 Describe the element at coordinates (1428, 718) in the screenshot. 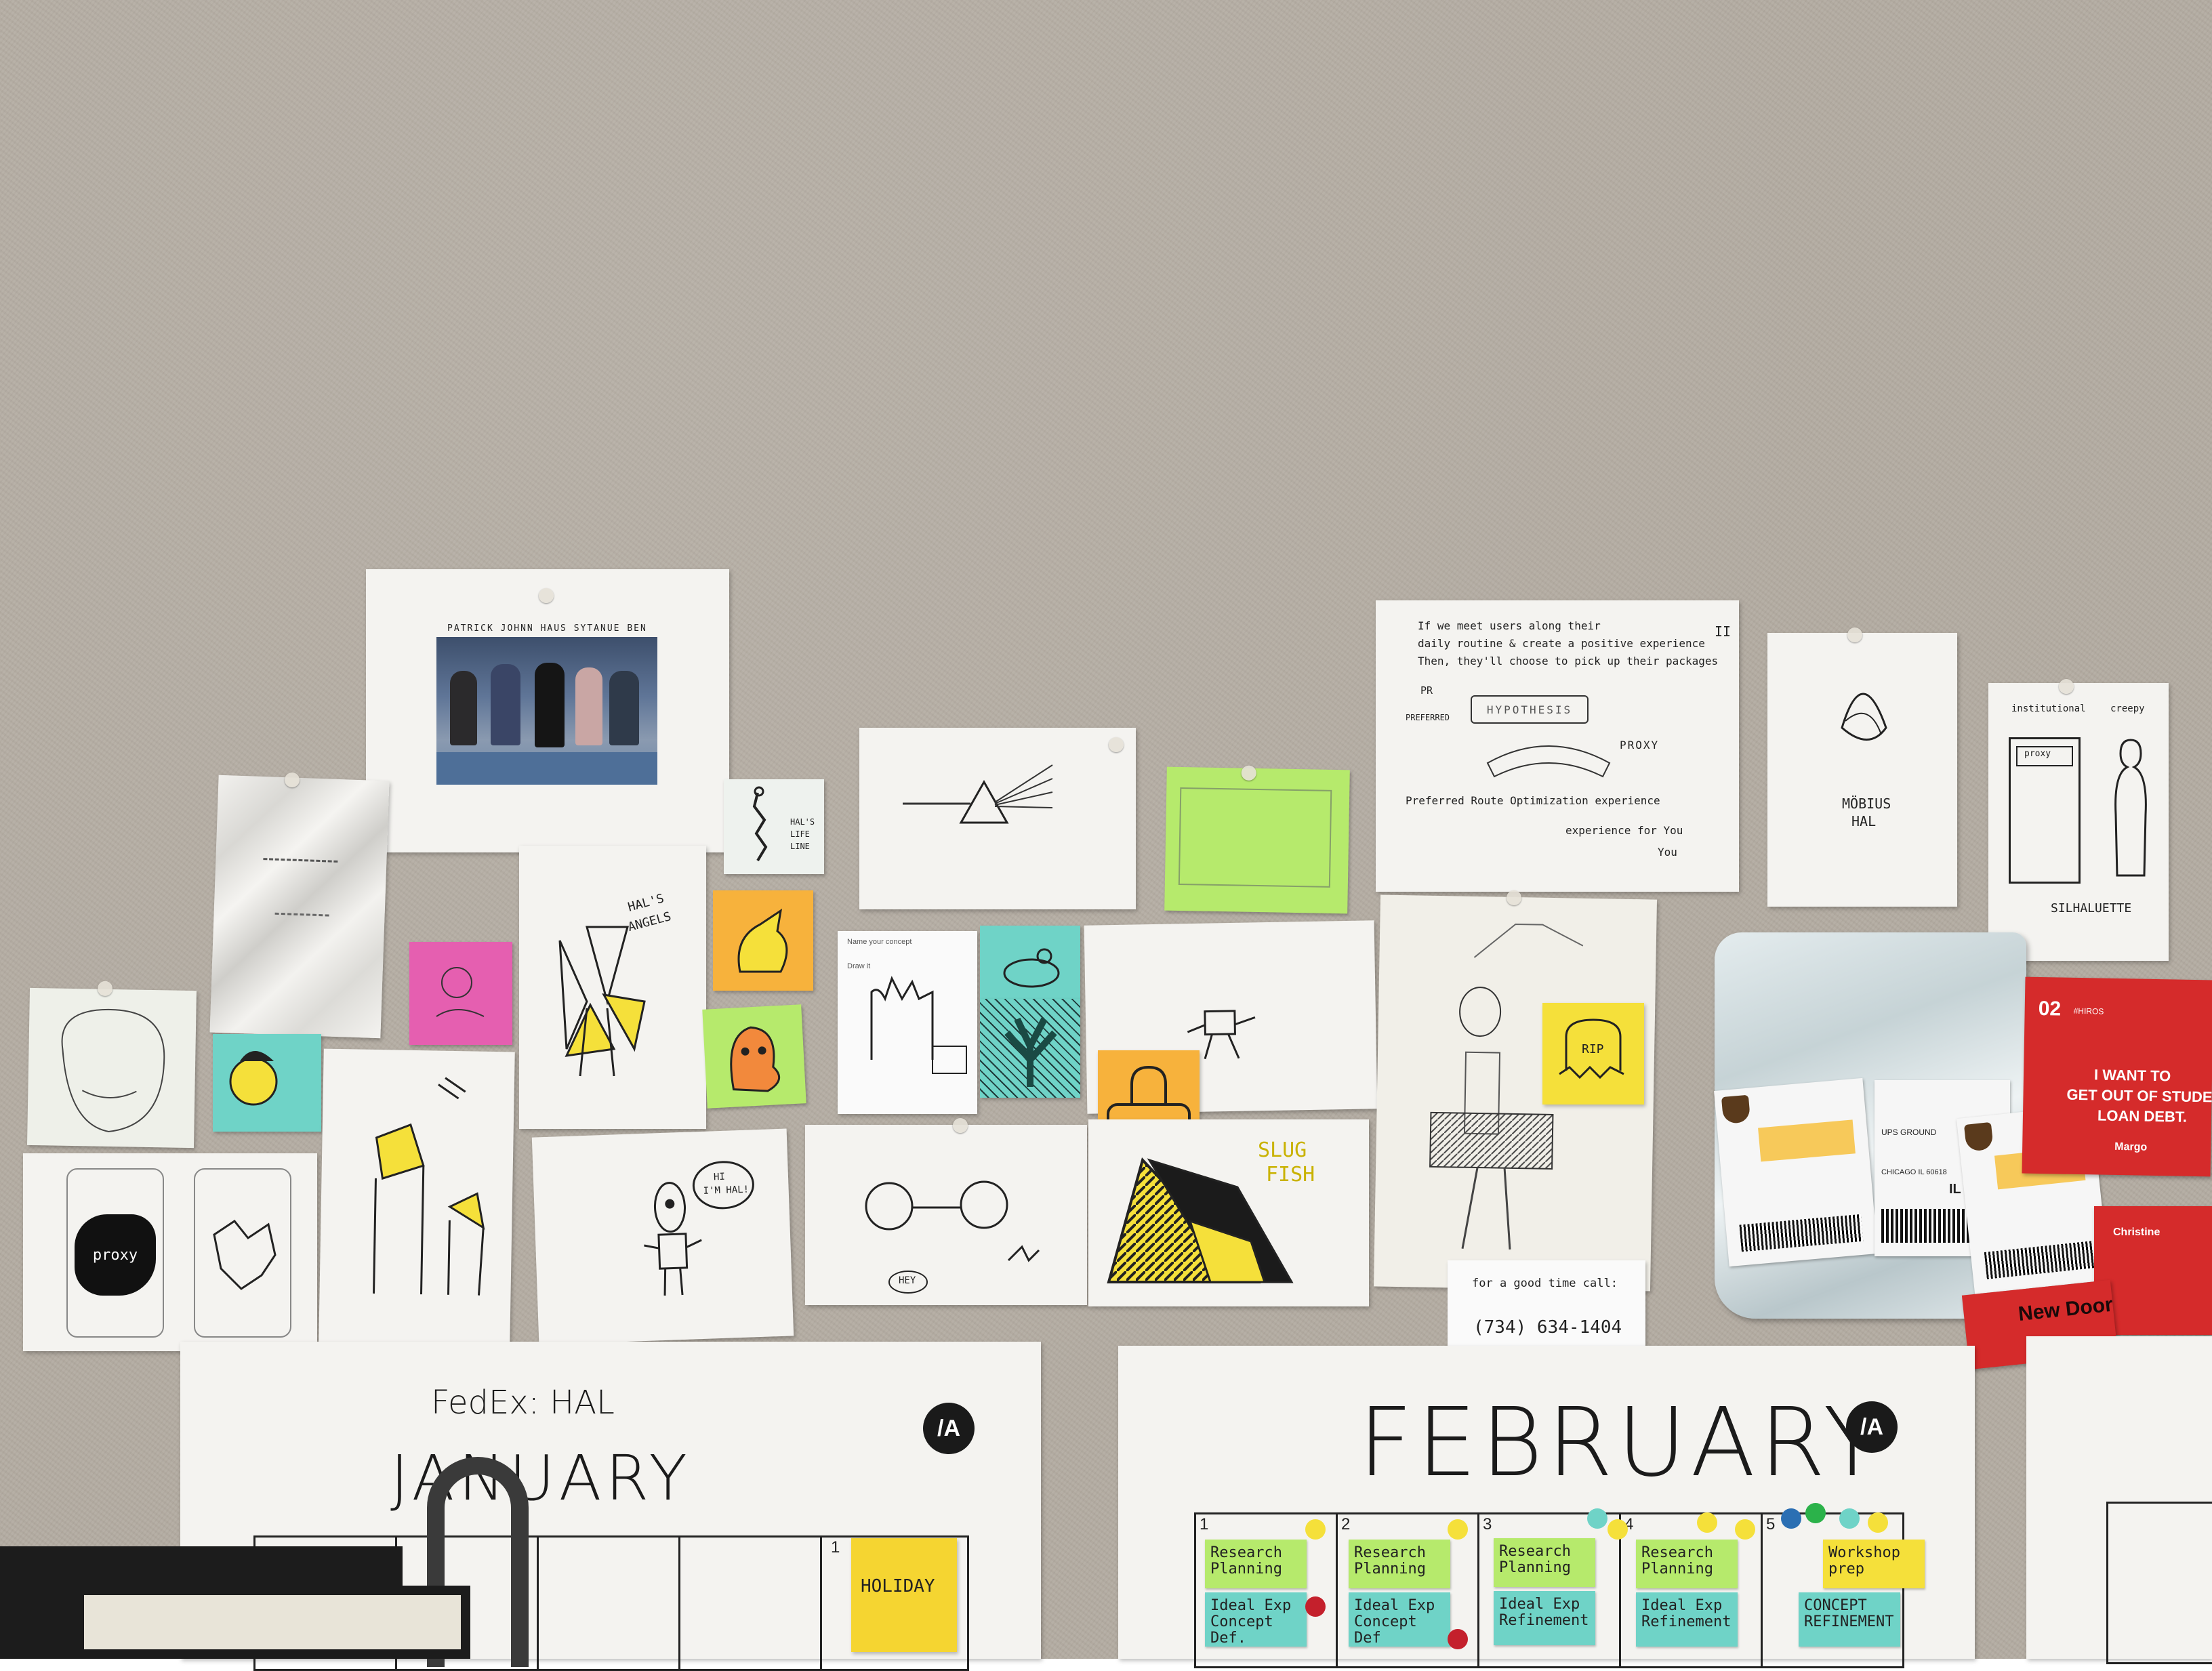

I see `hypothesis-preferred: PREFERRED` at that location.